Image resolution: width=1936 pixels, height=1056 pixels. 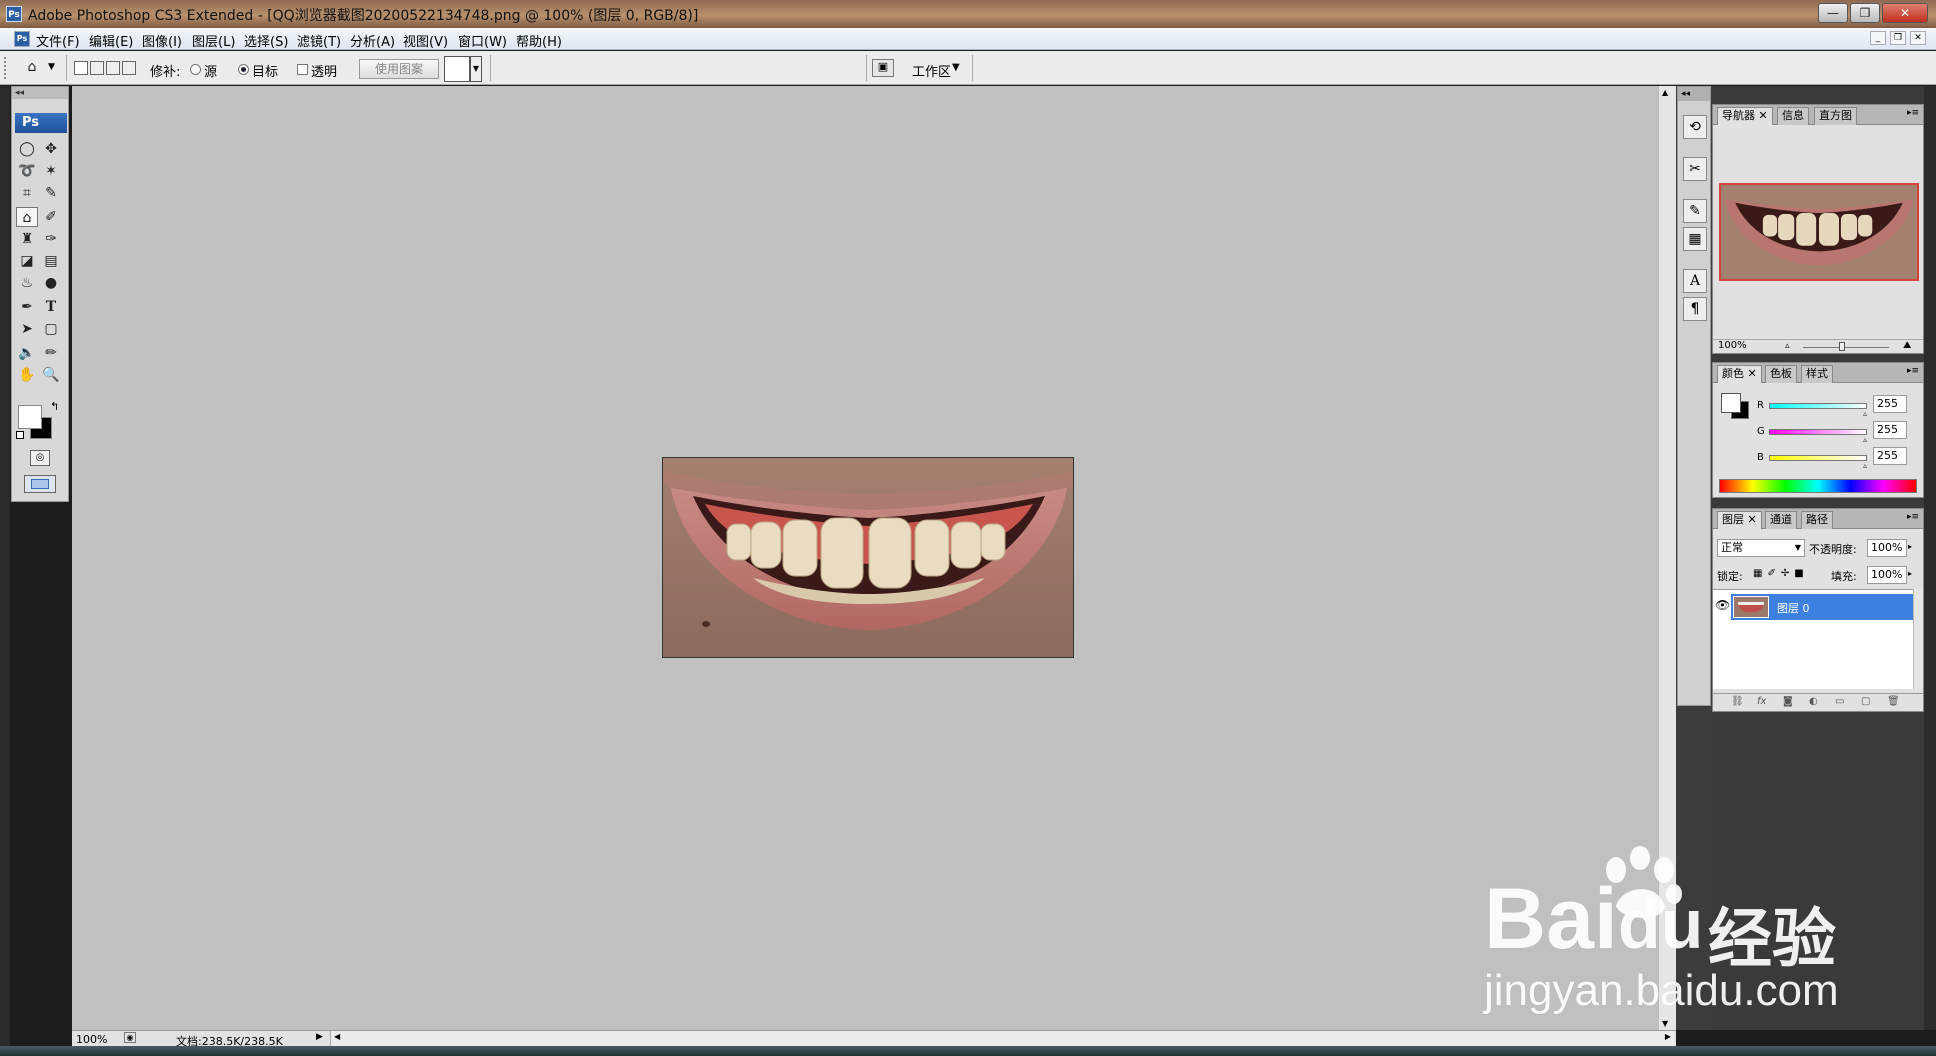 I want to click on type-tool-icon: T, so click(x=51, y=307).